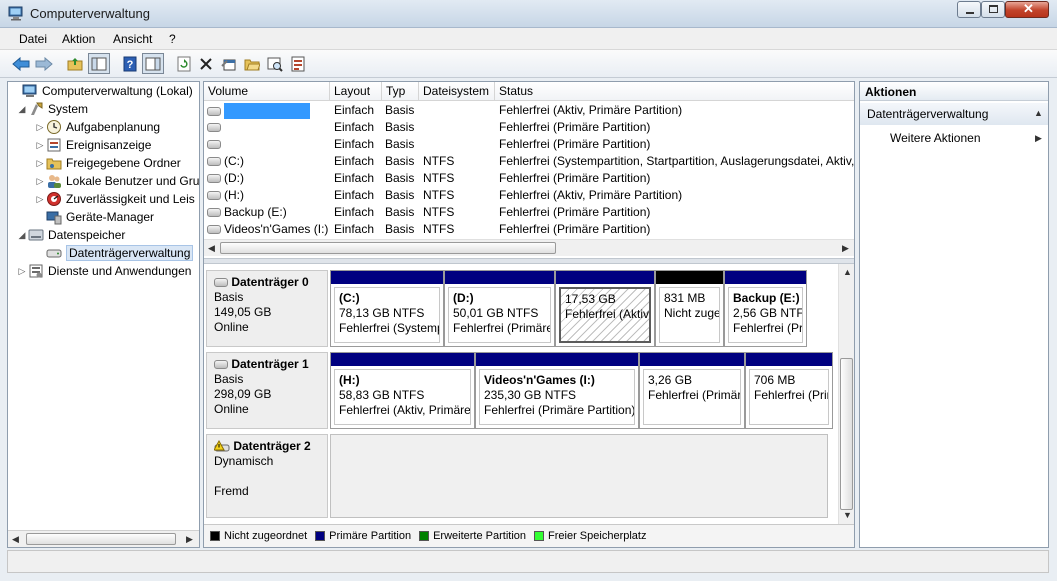 This screenshot has width=1057, height=581. What do you see at coordinates (387, 308) in the screenshot?
I see `partition-c: (C:) 78,13 GB NTFS Fehlerfrei (Systemp` at bounding box center [387, 308].